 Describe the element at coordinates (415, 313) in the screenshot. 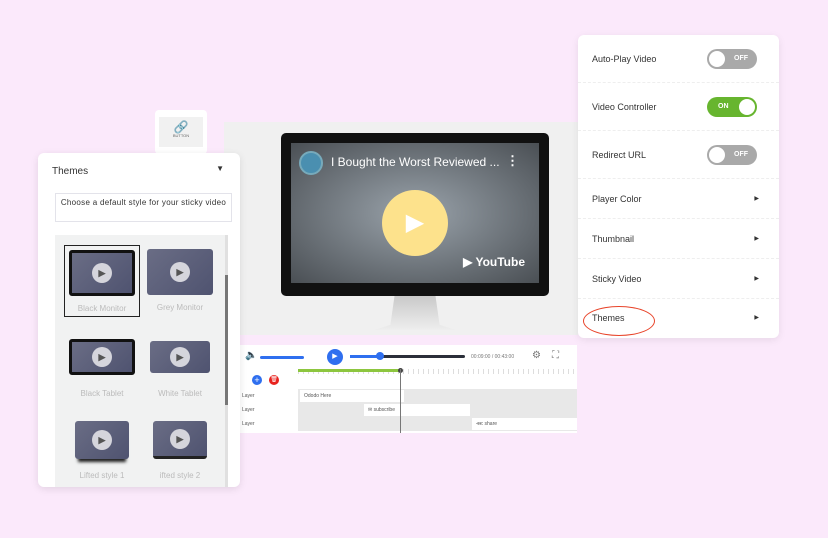

I see `monitor-stand` at that location.